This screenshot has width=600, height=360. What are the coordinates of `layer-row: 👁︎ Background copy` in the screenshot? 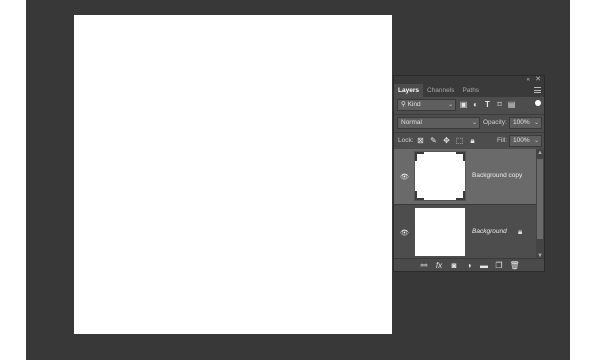 It's located at (466, 177).